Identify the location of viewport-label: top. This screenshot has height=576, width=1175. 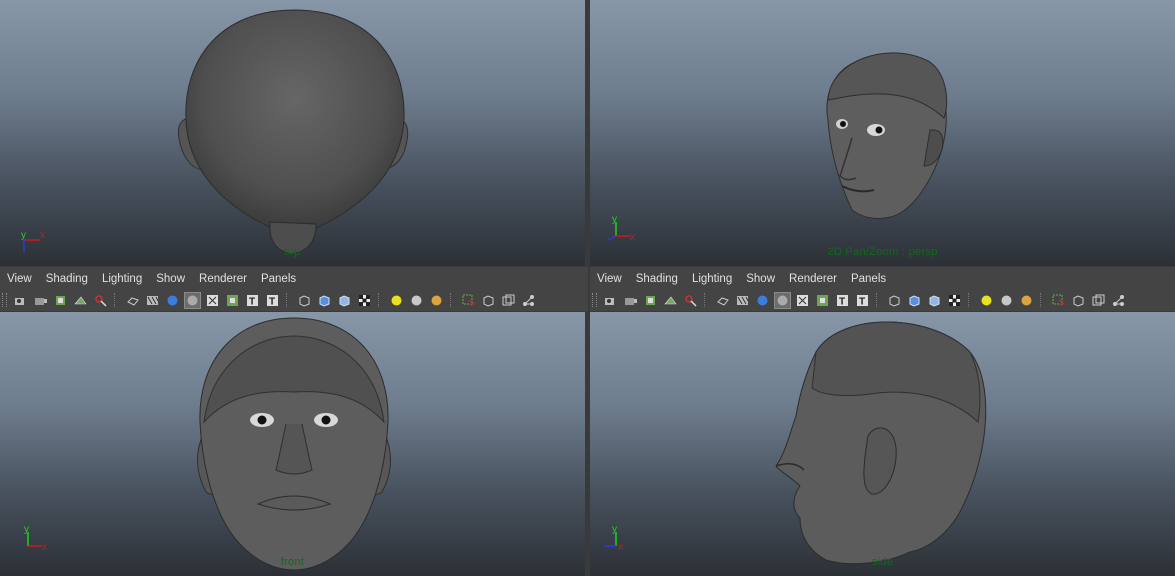
(292, 252).